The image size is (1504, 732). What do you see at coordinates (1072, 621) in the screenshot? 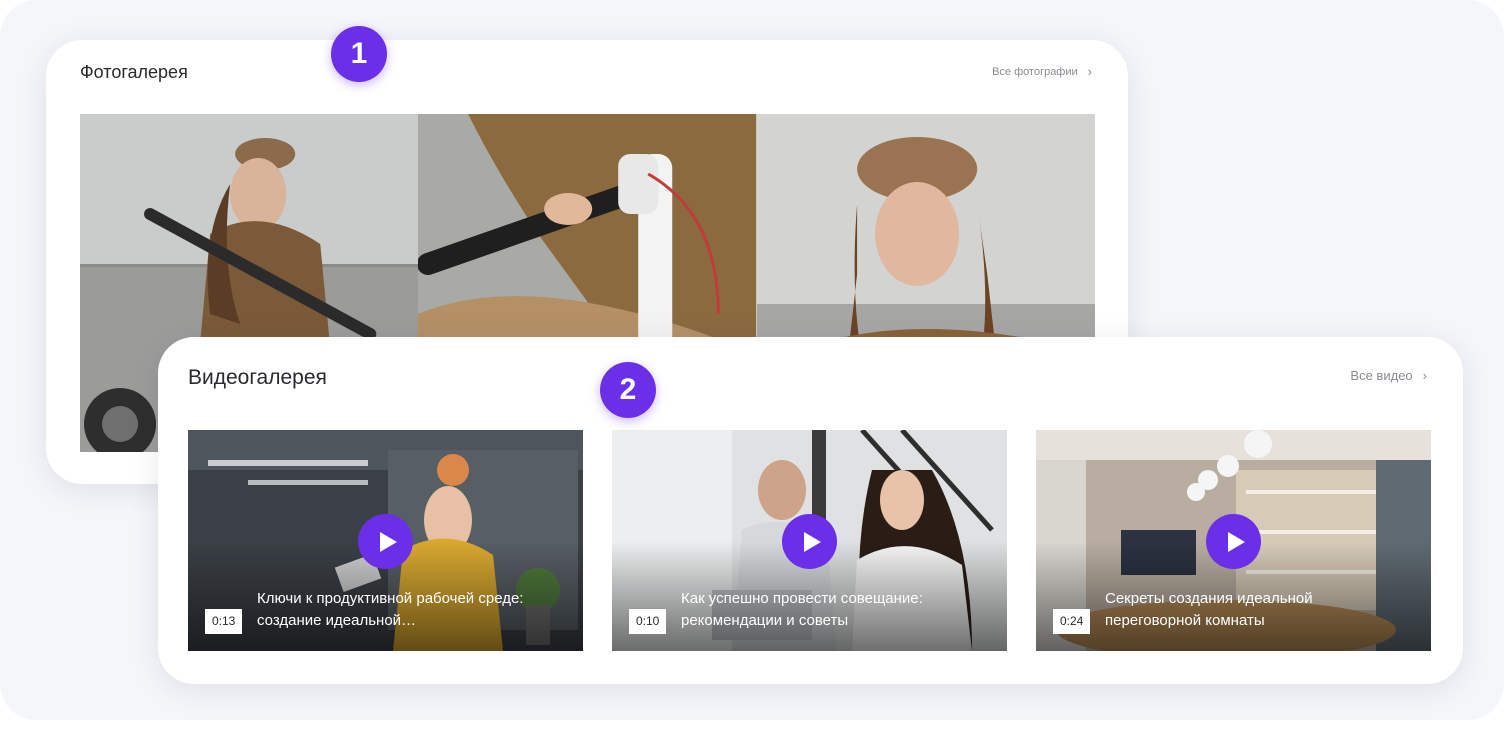
I see `video-duration: 0:24` at bounding box center [1072, 621].